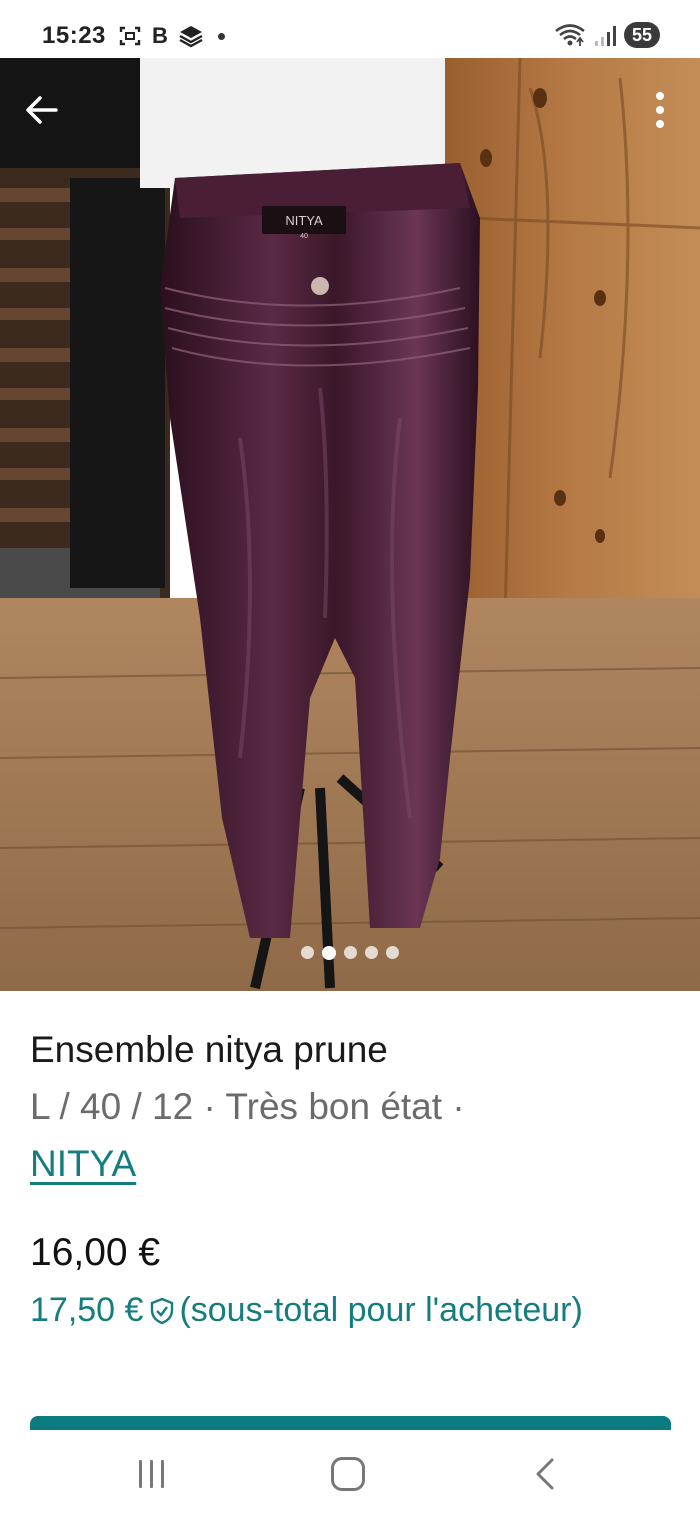 This screenshot has height=1517, width=700. I want to click on dot-icon, so click(221, 36).